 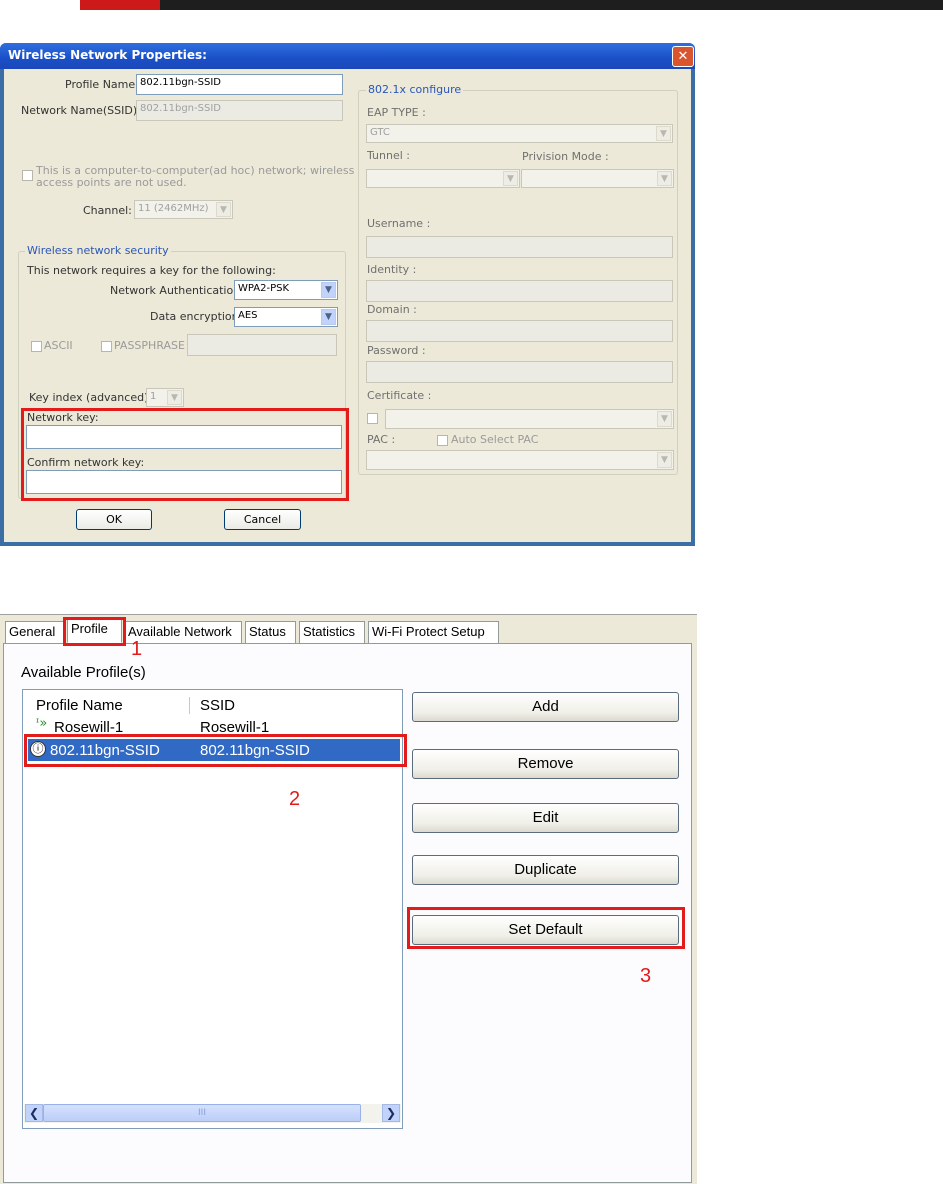 I want to click on column-divider, so click(x=189, y=705).